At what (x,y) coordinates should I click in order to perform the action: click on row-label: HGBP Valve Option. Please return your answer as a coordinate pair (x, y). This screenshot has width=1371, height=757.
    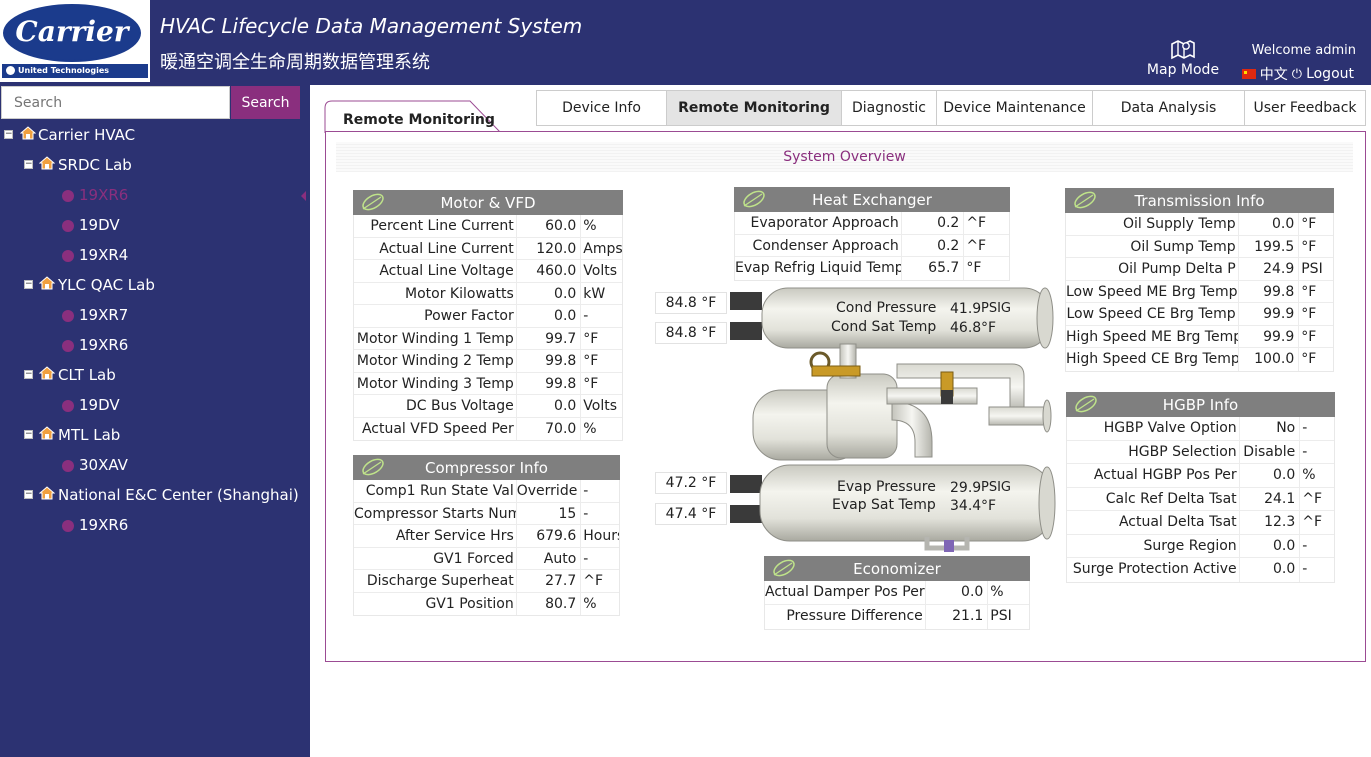
    Looking at the image, I should click on (1153, 428).